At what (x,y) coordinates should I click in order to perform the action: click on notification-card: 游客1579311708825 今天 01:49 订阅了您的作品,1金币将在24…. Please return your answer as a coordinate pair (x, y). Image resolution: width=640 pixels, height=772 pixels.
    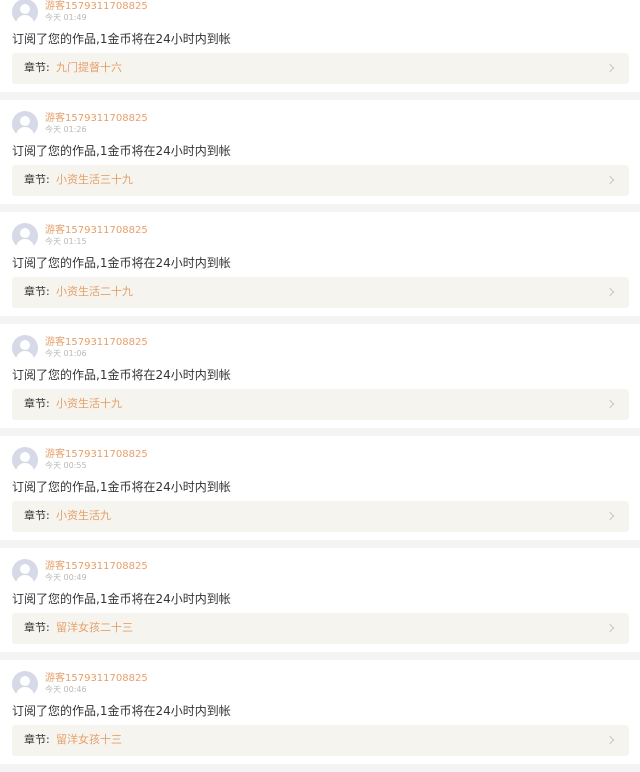
    Looking at the image, I should click on (320, 46).